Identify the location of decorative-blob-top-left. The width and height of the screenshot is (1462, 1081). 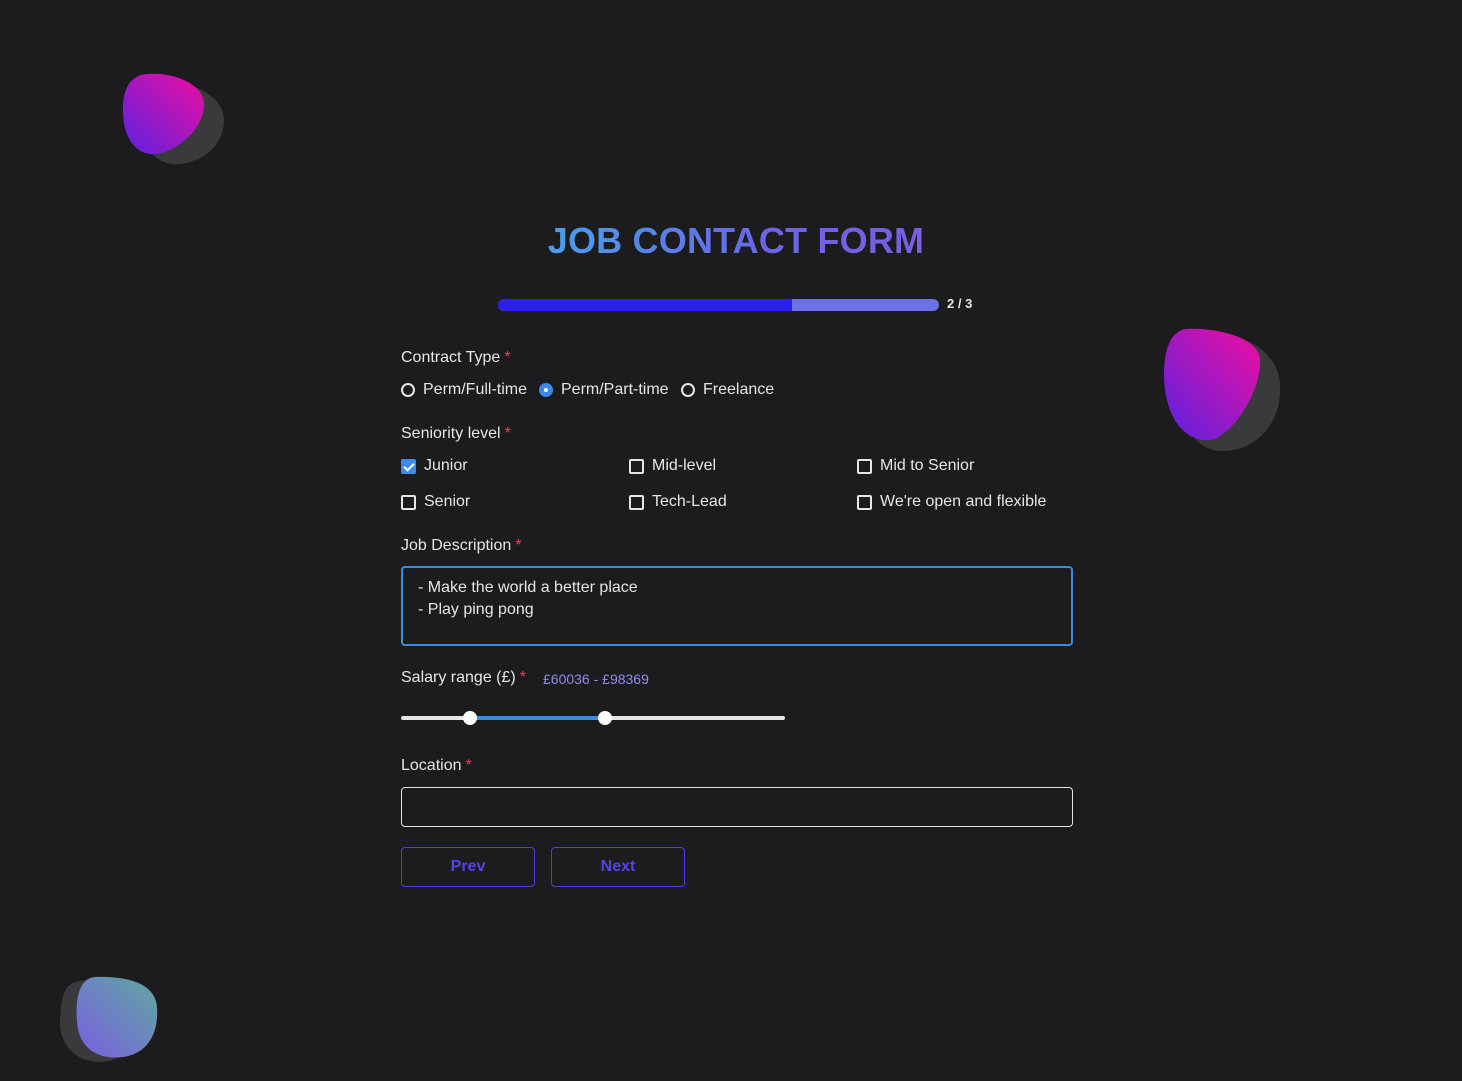
(173, 119).